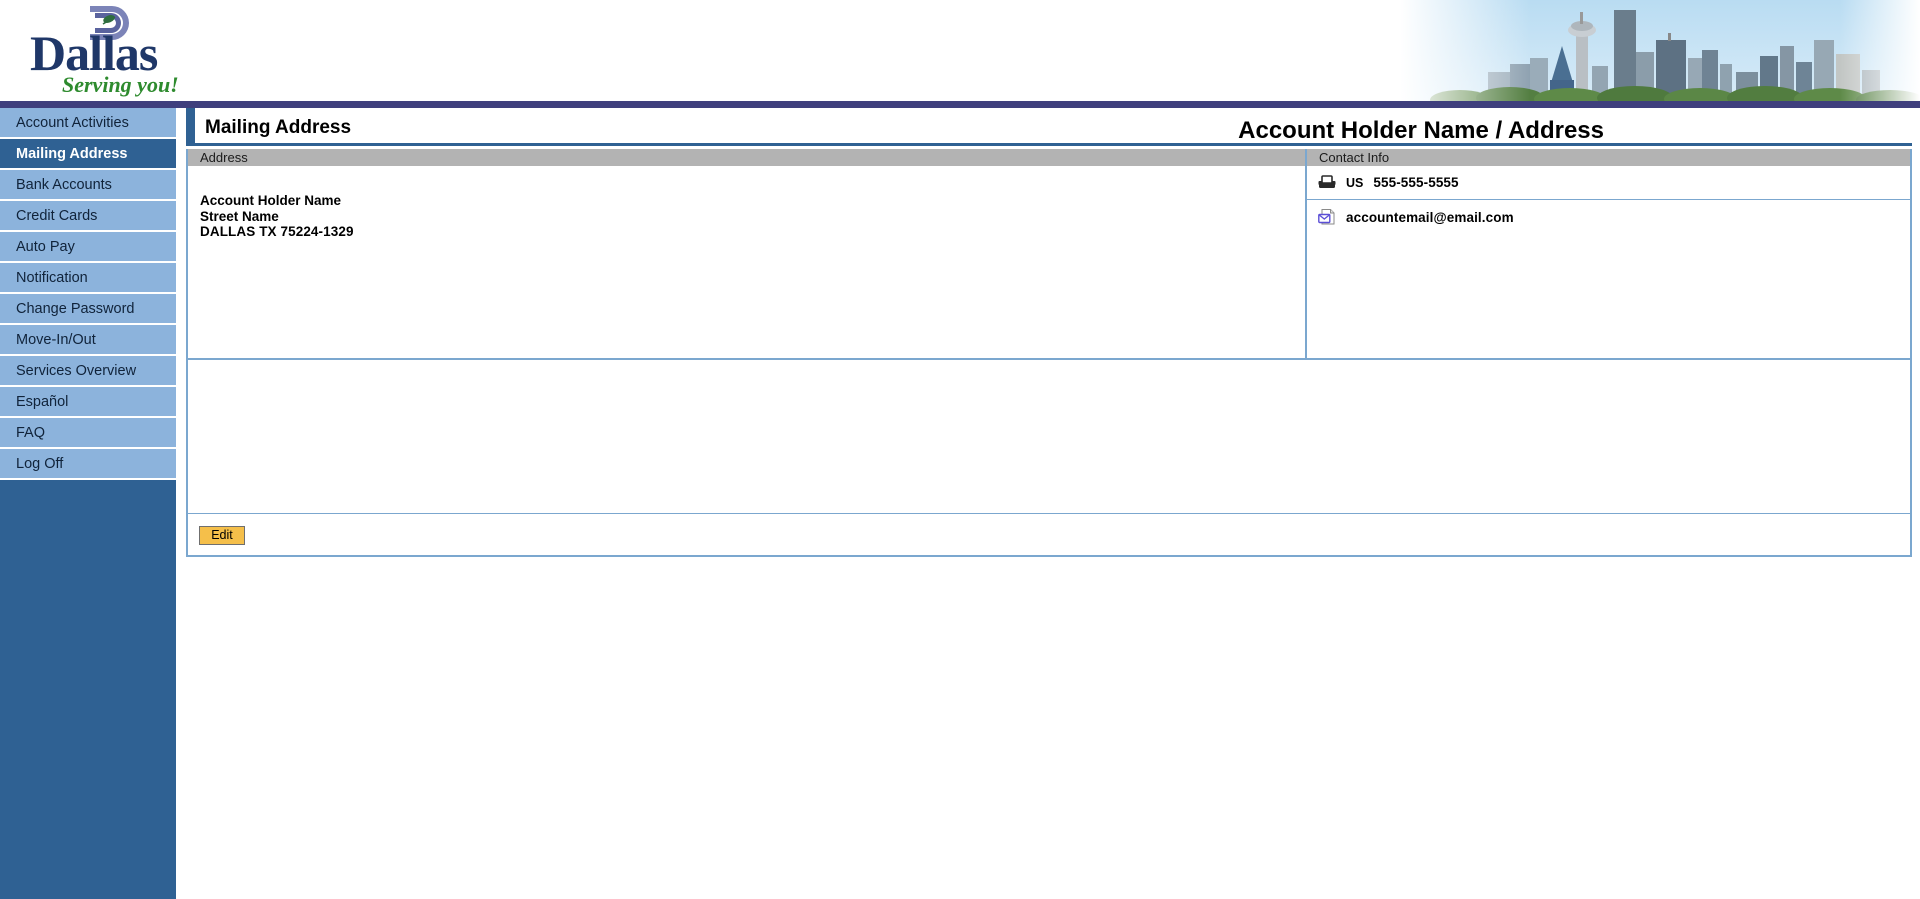 The height and width of the screenshot is (899, 1920). I want to click on sidebar-item-change-password: Change Password, so click(88, 309).